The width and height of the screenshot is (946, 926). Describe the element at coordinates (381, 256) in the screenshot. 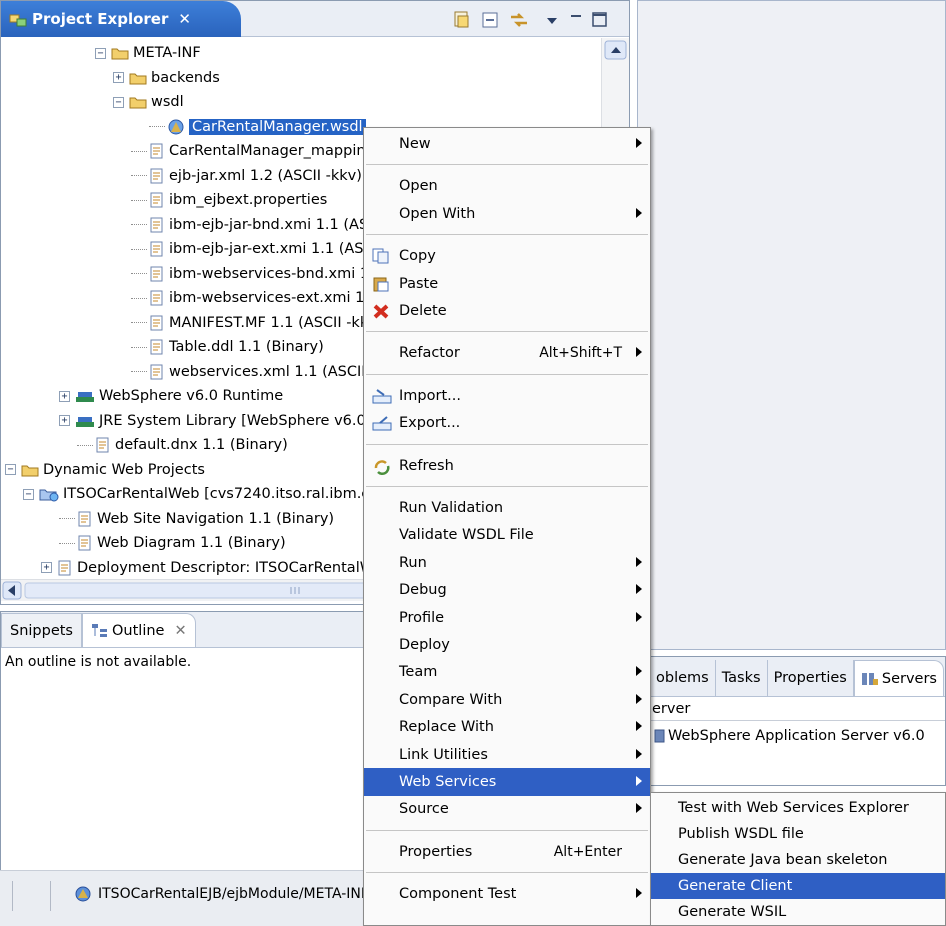

I see `copy-icon` at that location.